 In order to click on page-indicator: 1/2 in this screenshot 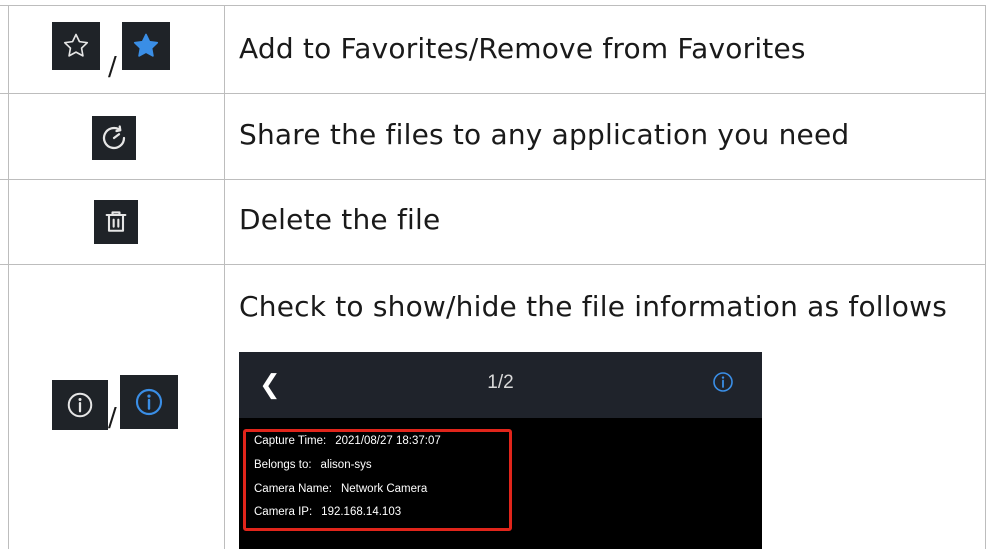, I will do `click(500, 382)`.